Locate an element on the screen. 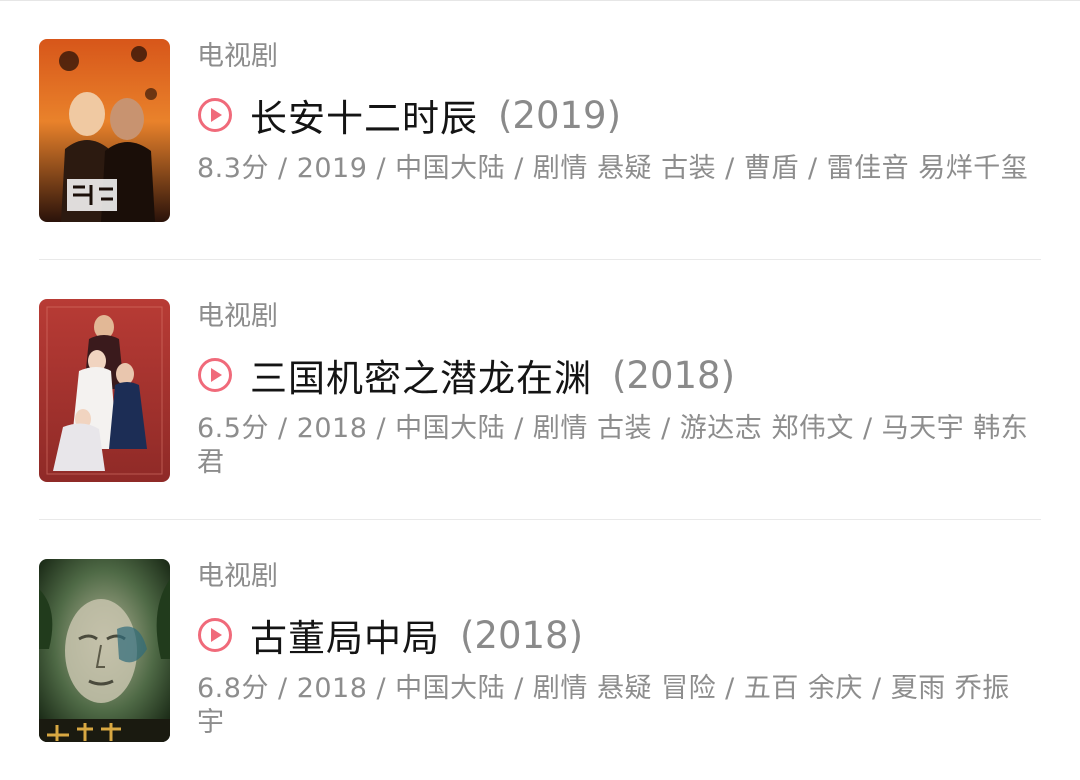 The image size is (1080, 780). title-row: 三国机密之潜龙在渊 (2018) is located at coordinates (466, 376).